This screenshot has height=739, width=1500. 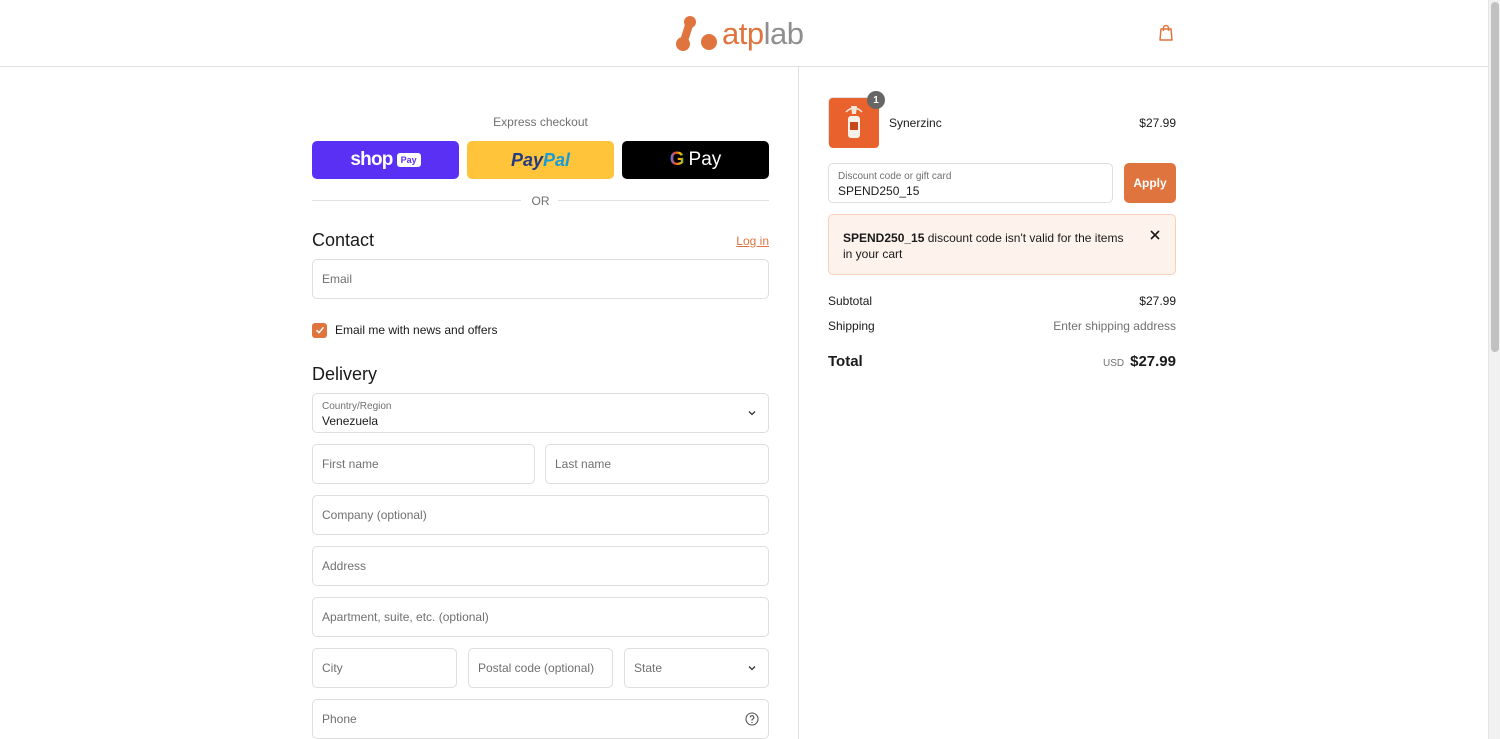 I want to click on brand-logo-text: atplab, so click(x=763, y=33).